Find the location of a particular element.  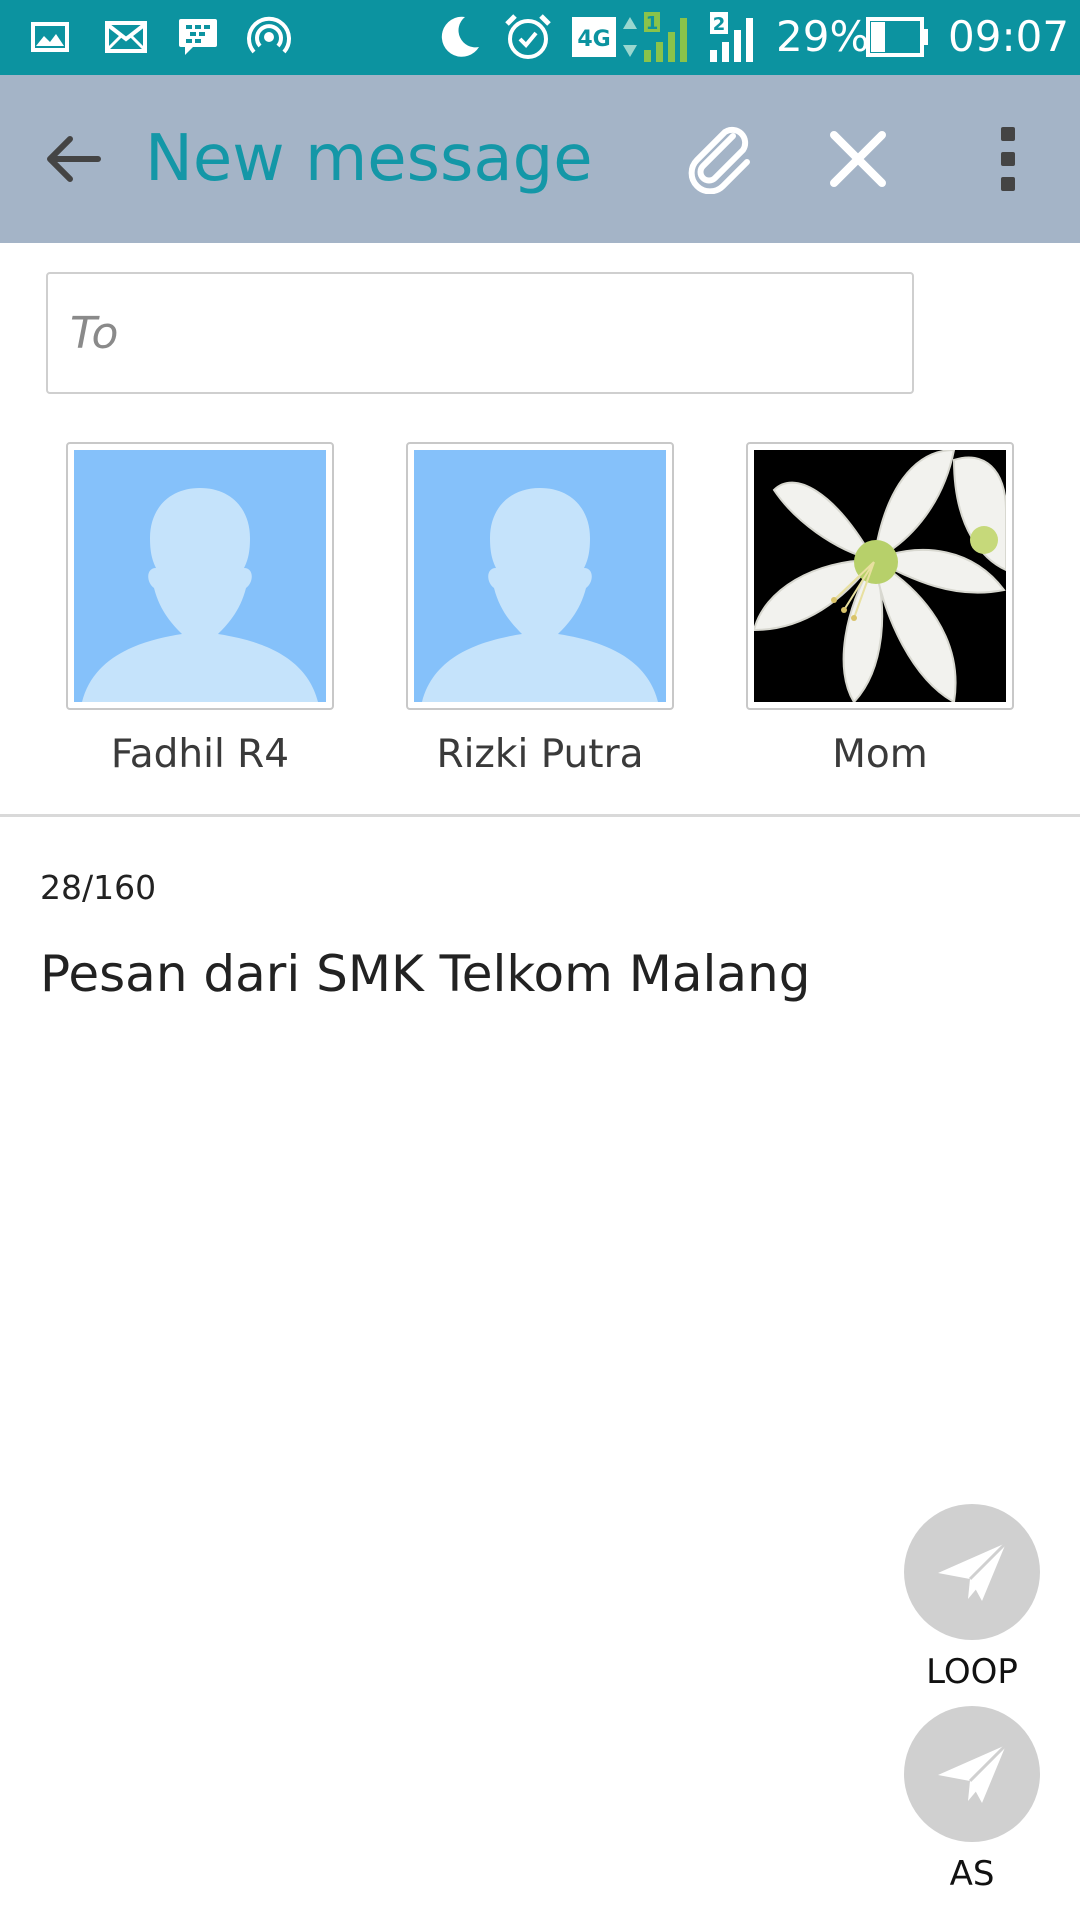

send-loop-button is located at coordinates (972, 1572).